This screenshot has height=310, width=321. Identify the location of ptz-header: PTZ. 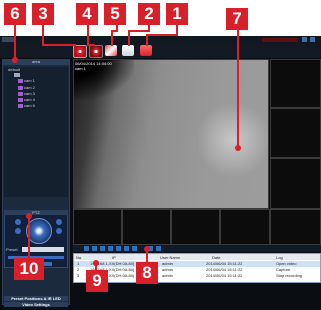
(36, 212).